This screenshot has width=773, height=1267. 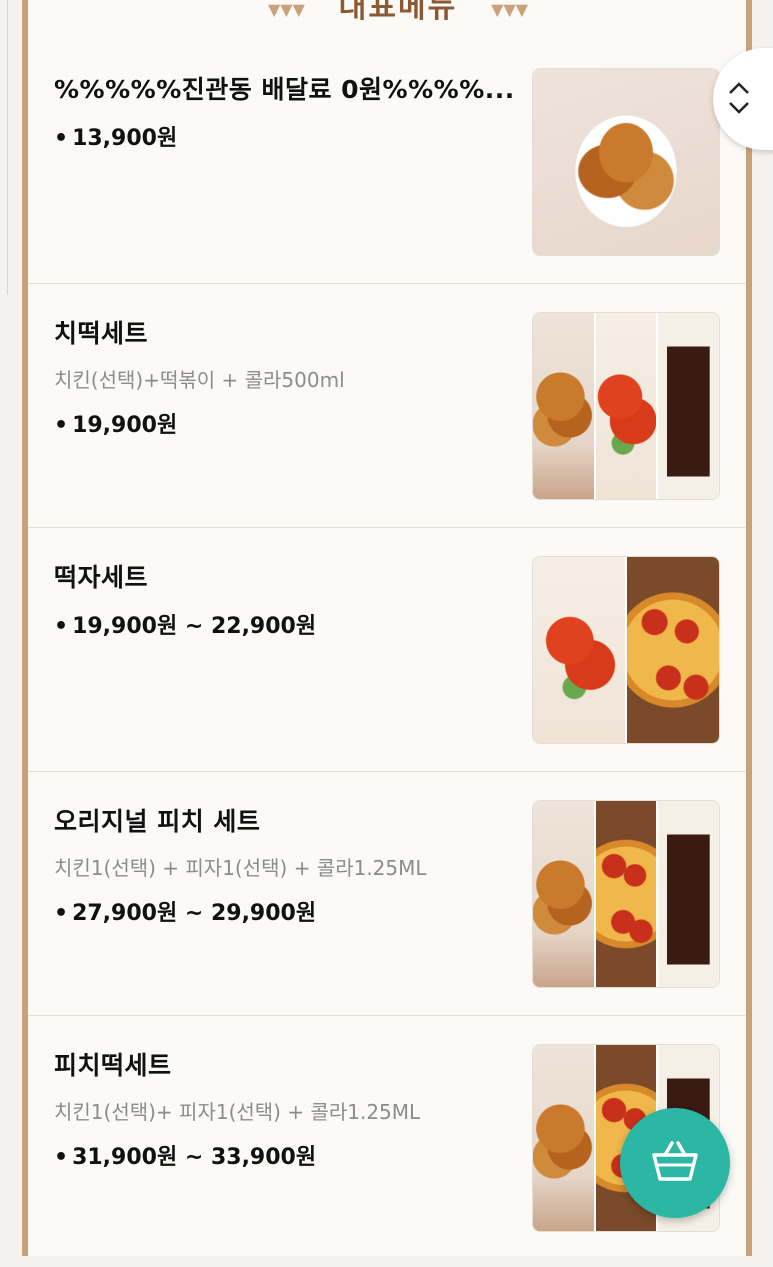 What do you see at coordinates (125, 425) in the screenshot?
I see `menu-item-price-value: 19,900원` at bounding box center [125, 425].